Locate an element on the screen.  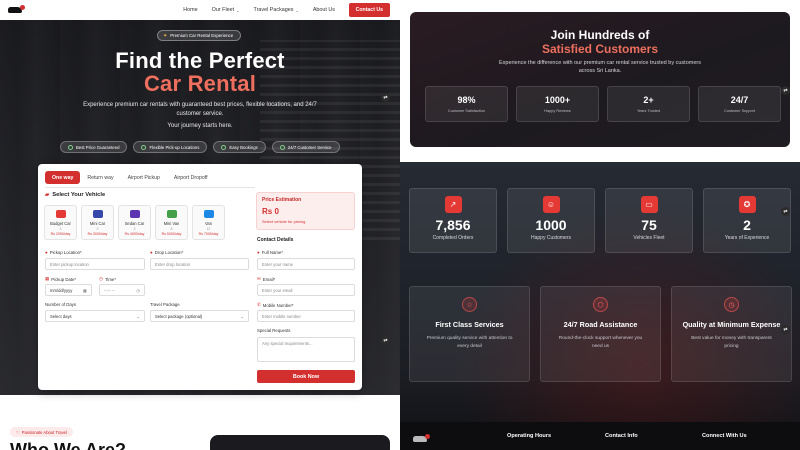
vehicle-price: Rs 4000/day is located at coordinates (134, 234).